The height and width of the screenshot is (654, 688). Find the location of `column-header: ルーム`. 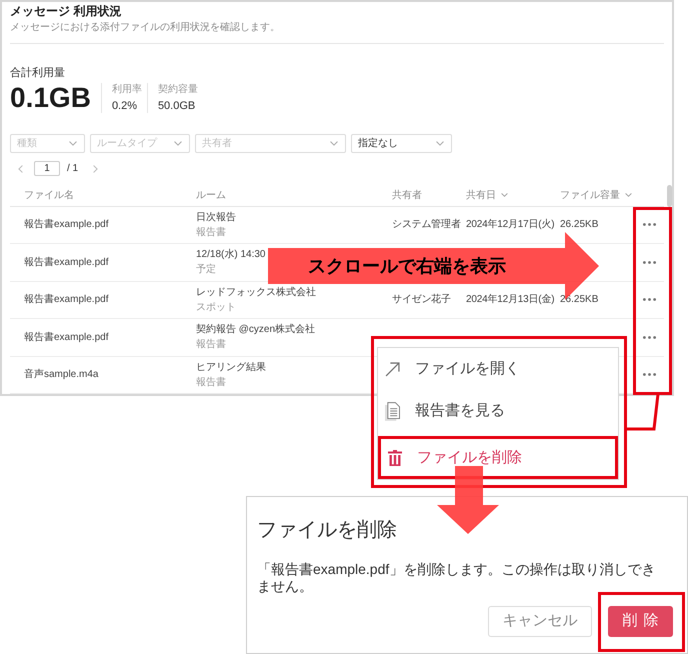

column-header: ルーム is located at coordinates (211, 195).